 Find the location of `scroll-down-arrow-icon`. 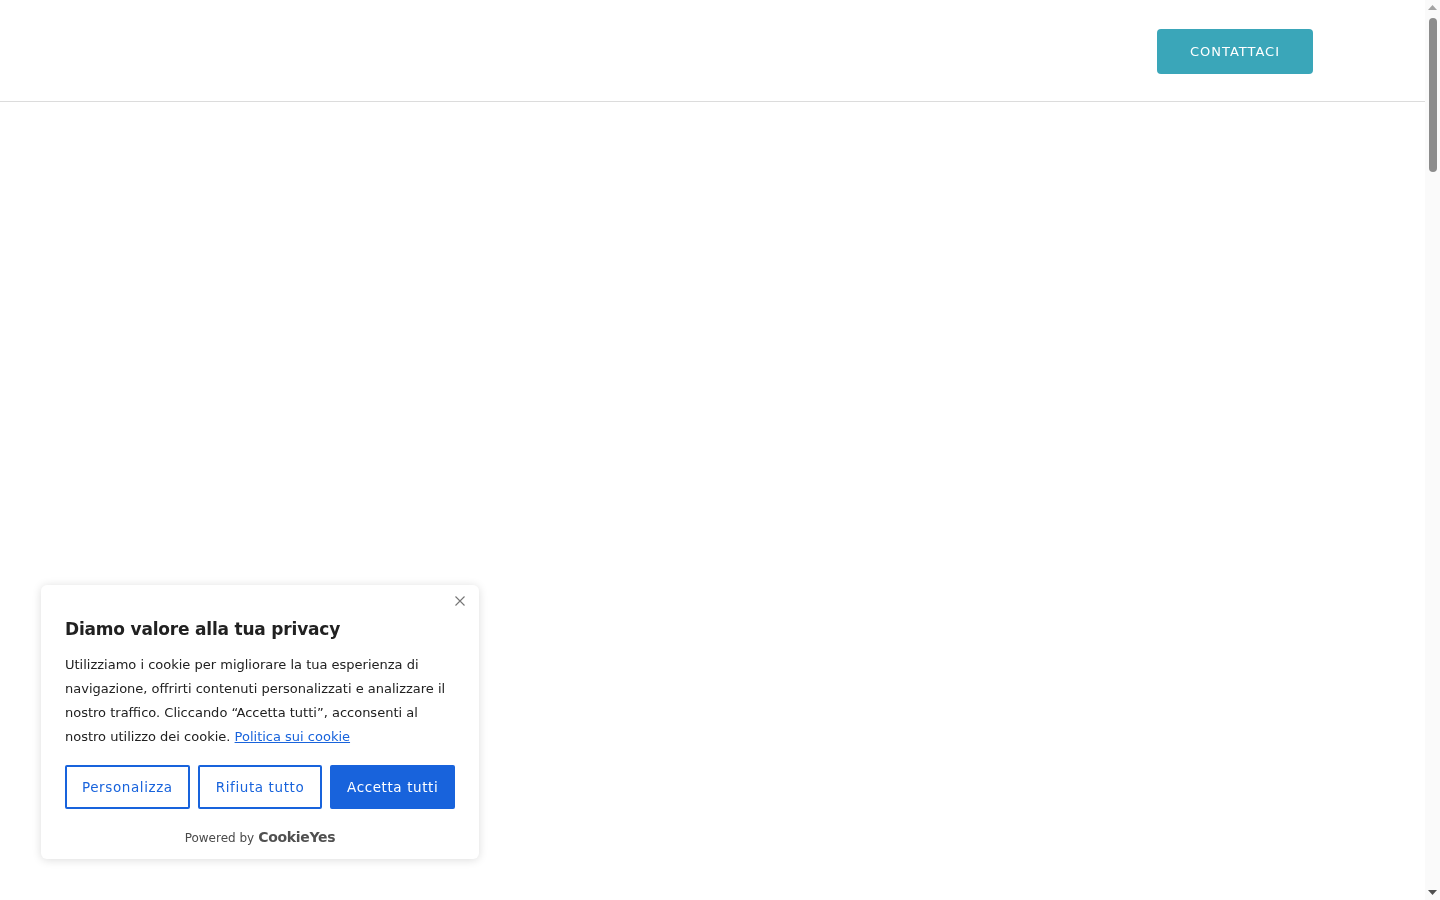

scroll-down-arrow-icon is located at coordinates (1432, 892).